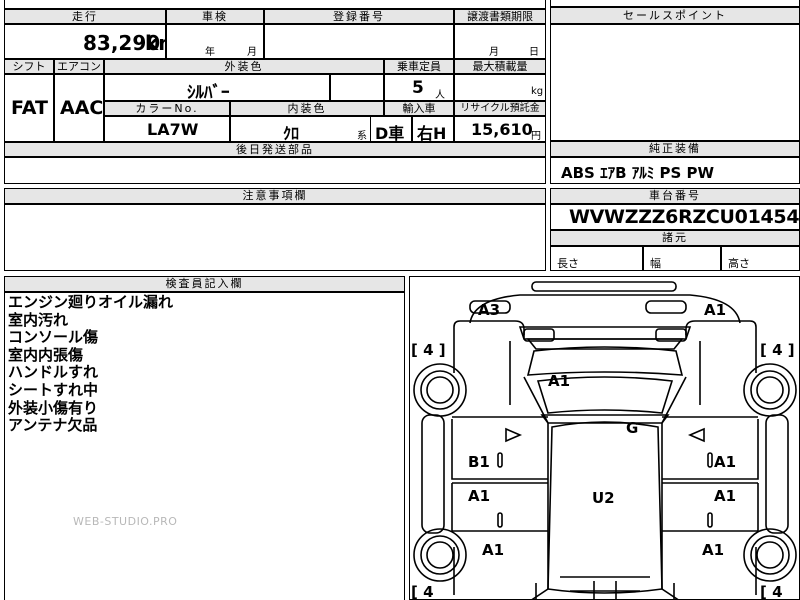 This screenshot has width=800, height=600. What do you see at coordinates (422, 591) in the screenshot?
I see `tire-rear-left-rating: [ 4` at bounding box center [422, 591].